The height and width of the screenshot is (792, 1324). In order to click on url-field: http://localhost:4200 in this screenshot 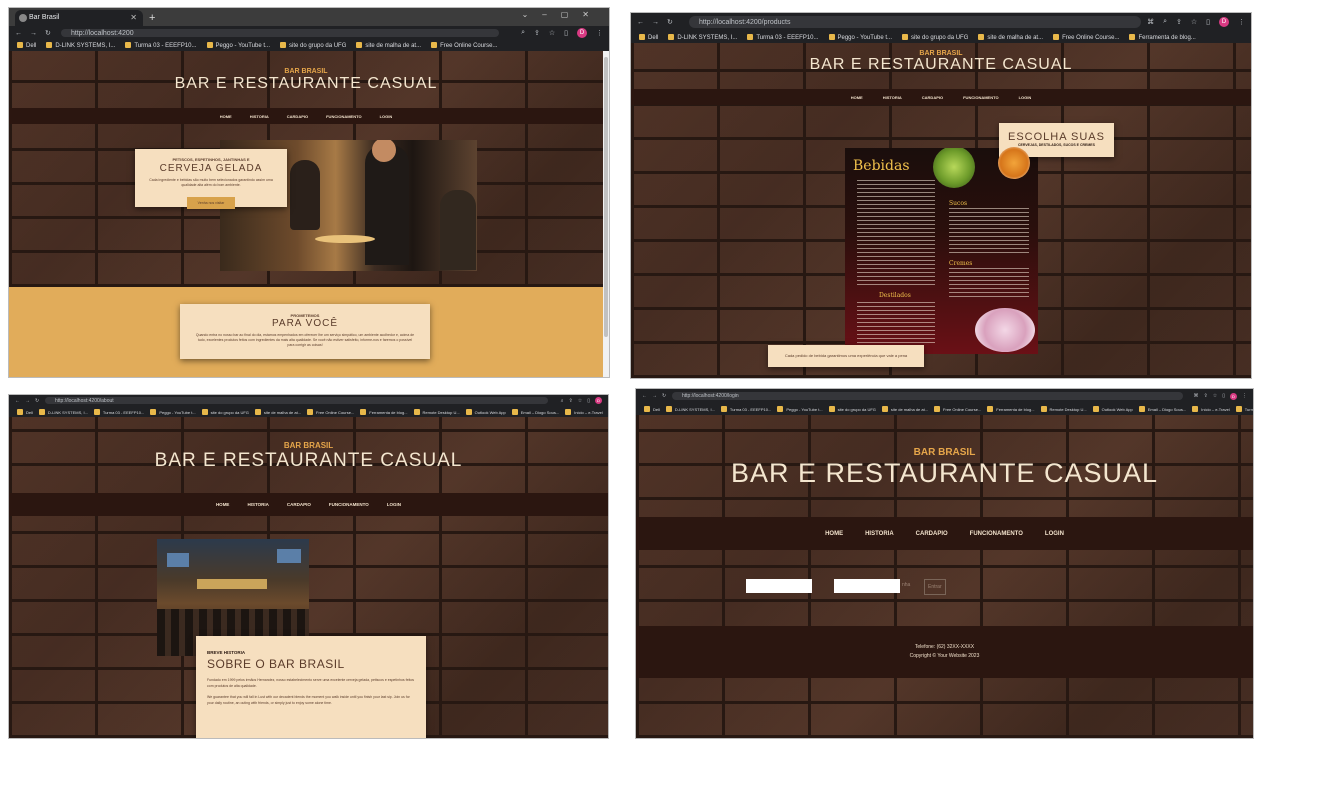, I will do `click(280, 33)`.